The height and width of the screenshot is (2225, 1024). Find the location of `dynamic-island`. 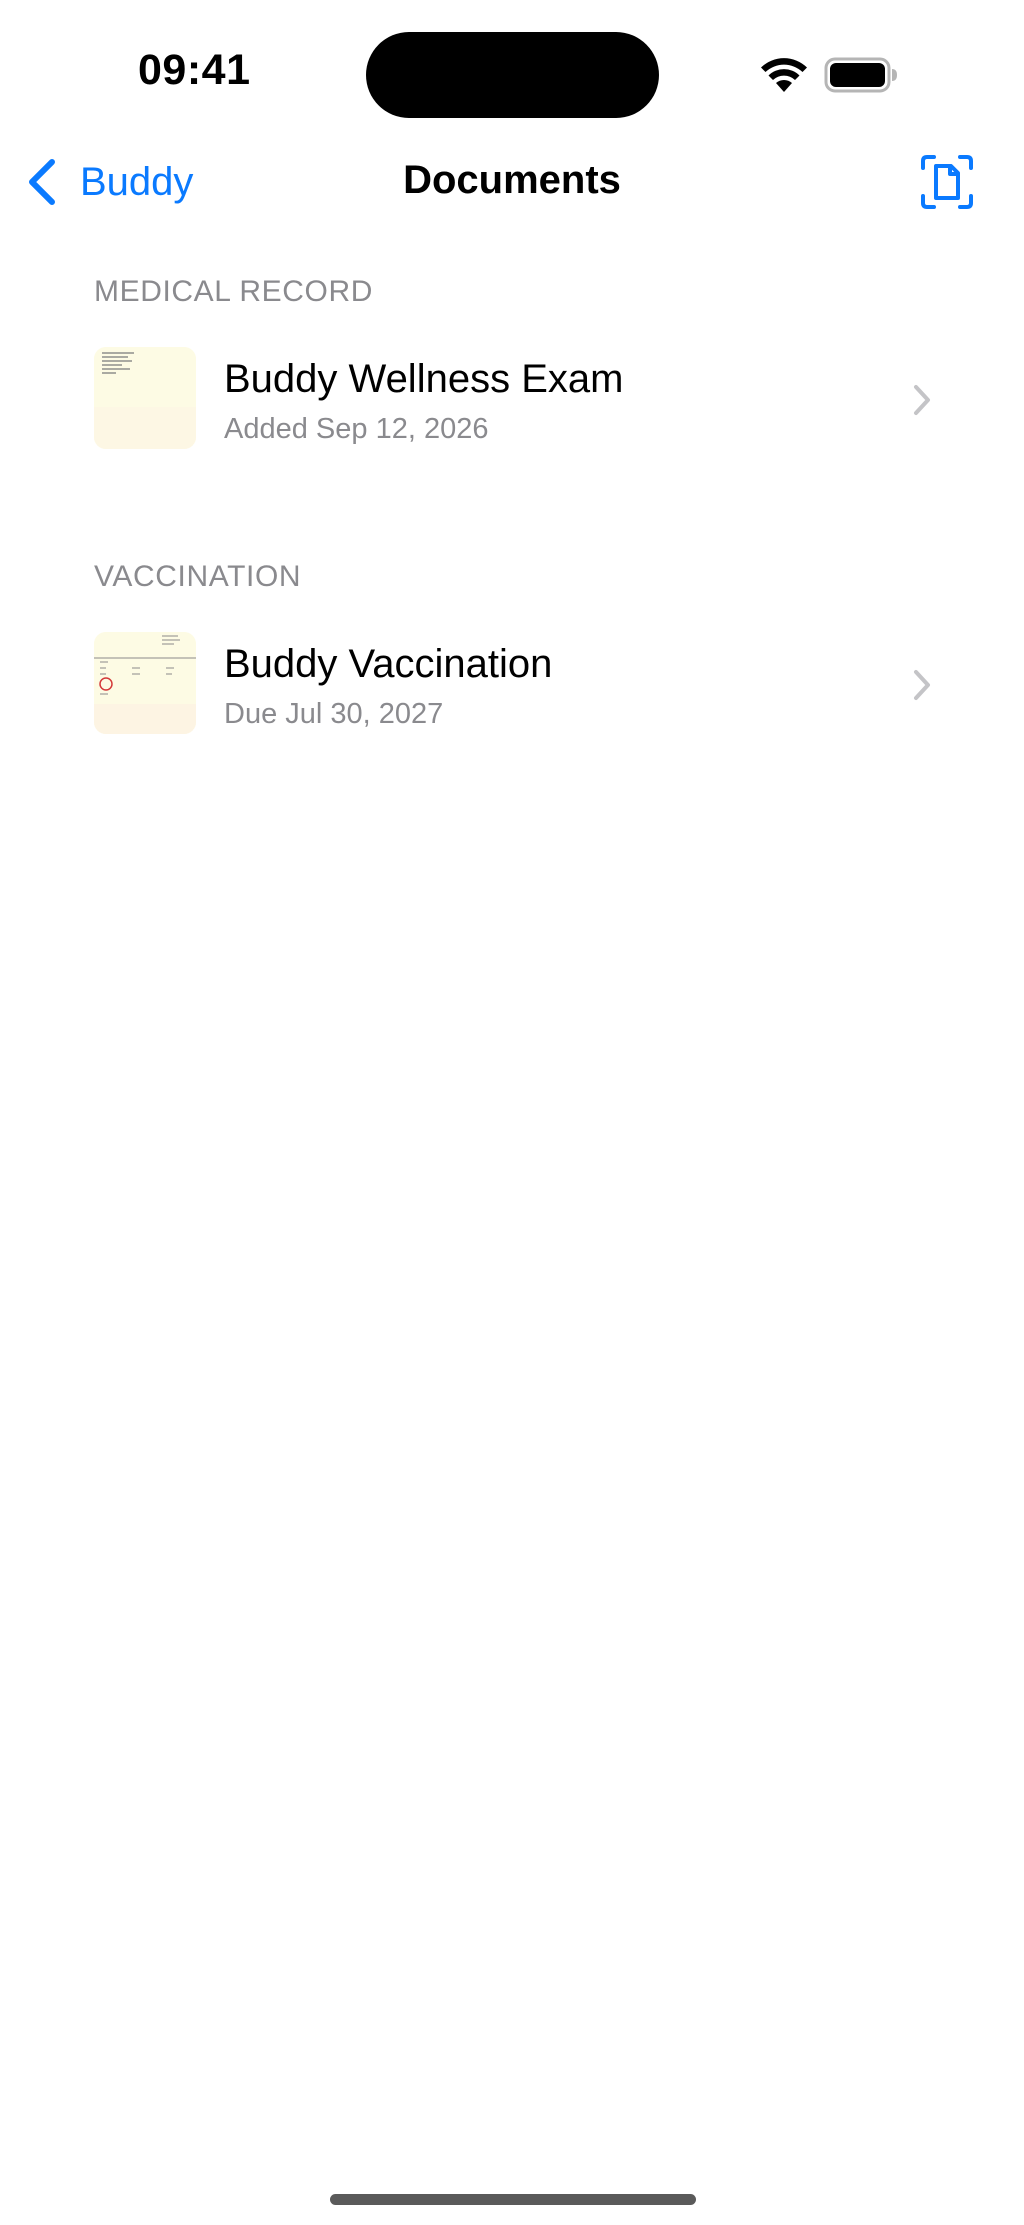

dynamic-island is located at coordinates (512, 75).